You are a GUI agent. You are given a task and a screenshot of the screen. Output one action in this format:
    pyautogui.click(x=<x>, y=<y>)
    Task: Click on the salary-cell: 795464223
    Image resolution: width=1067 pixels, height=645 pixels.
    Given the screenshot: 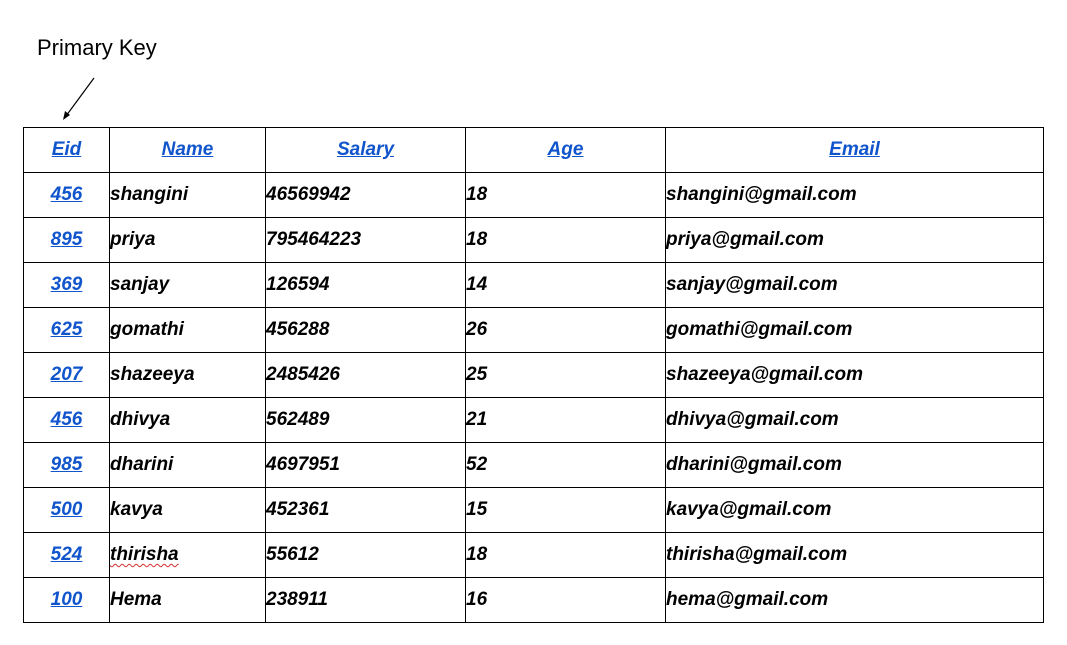 What is the action you would take?
    pyautogui.click(x=365, y=240)
    